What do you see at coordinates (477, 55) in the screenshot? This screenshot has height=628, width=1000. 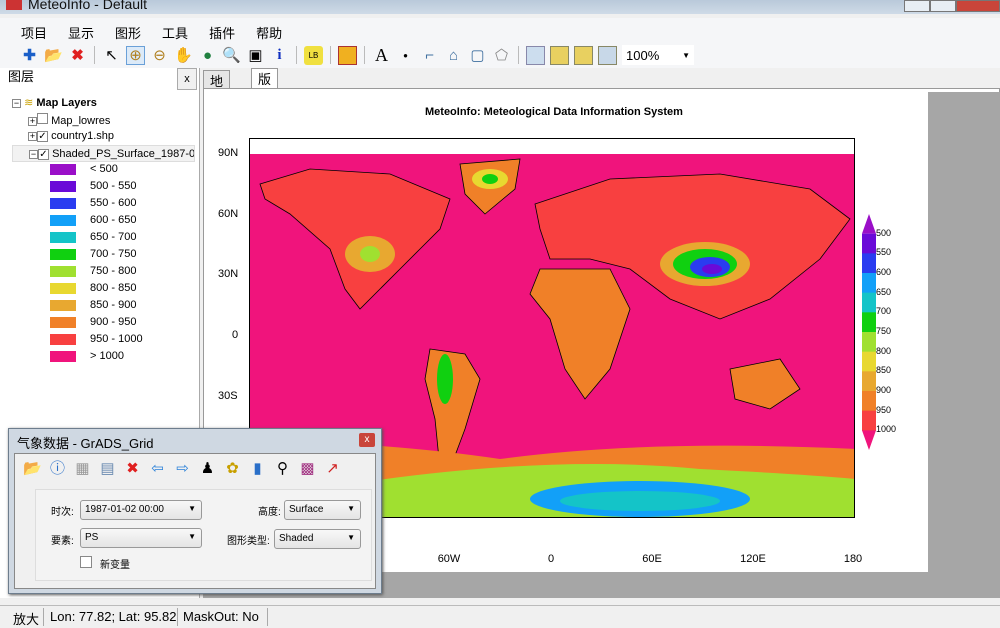 I see `rectangle-icon: ▢` at bounding box center [477, 55].